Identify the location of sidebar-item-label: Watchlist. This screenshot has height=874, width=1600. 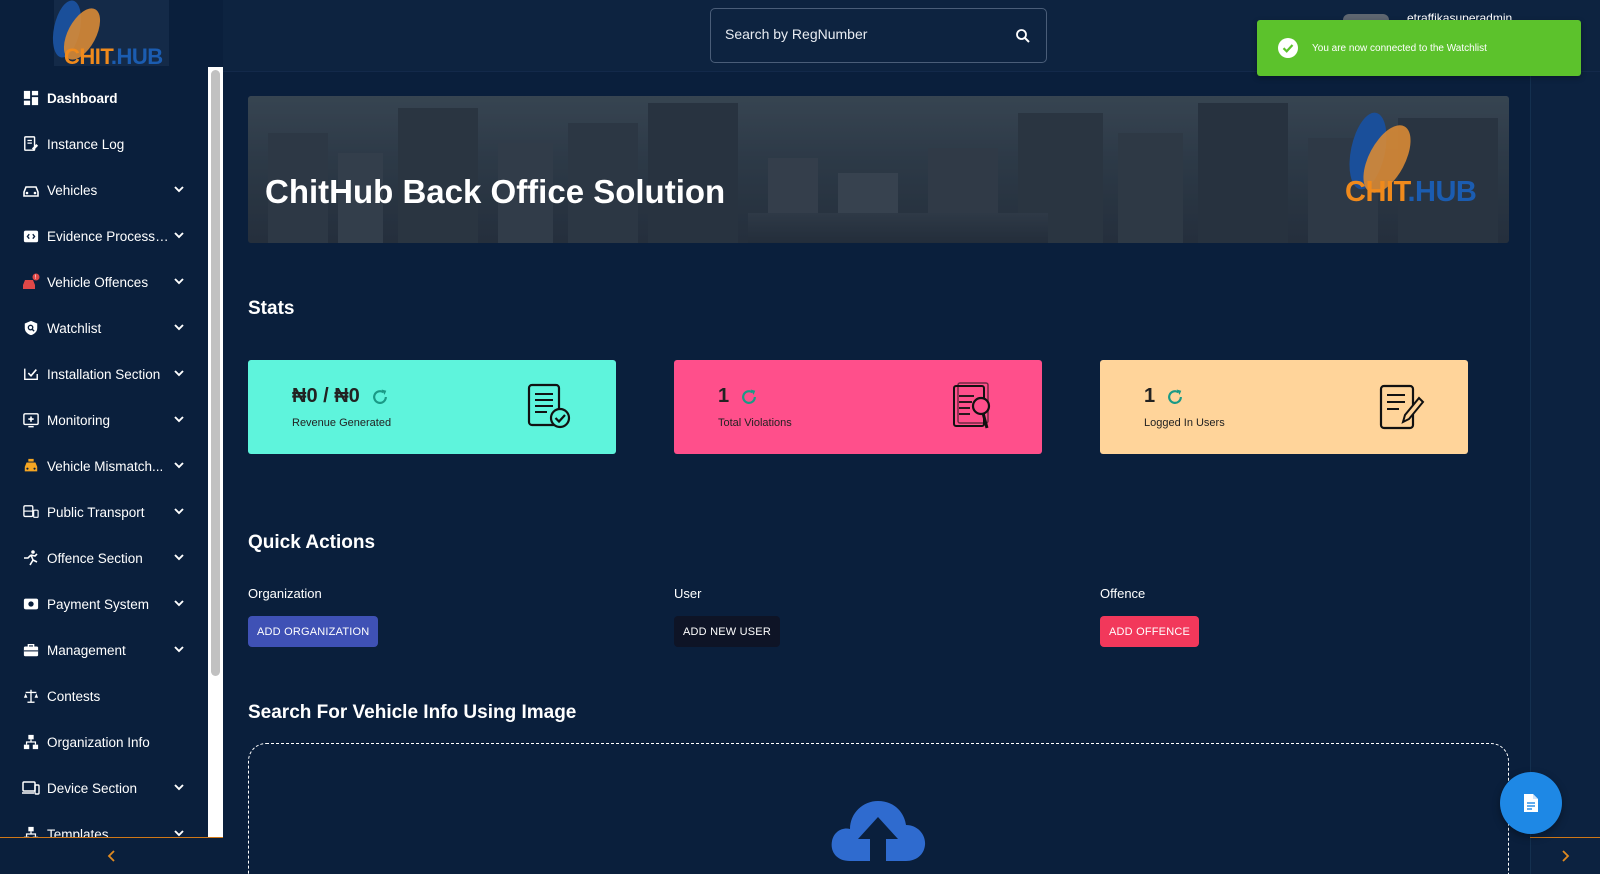
(74, 328).